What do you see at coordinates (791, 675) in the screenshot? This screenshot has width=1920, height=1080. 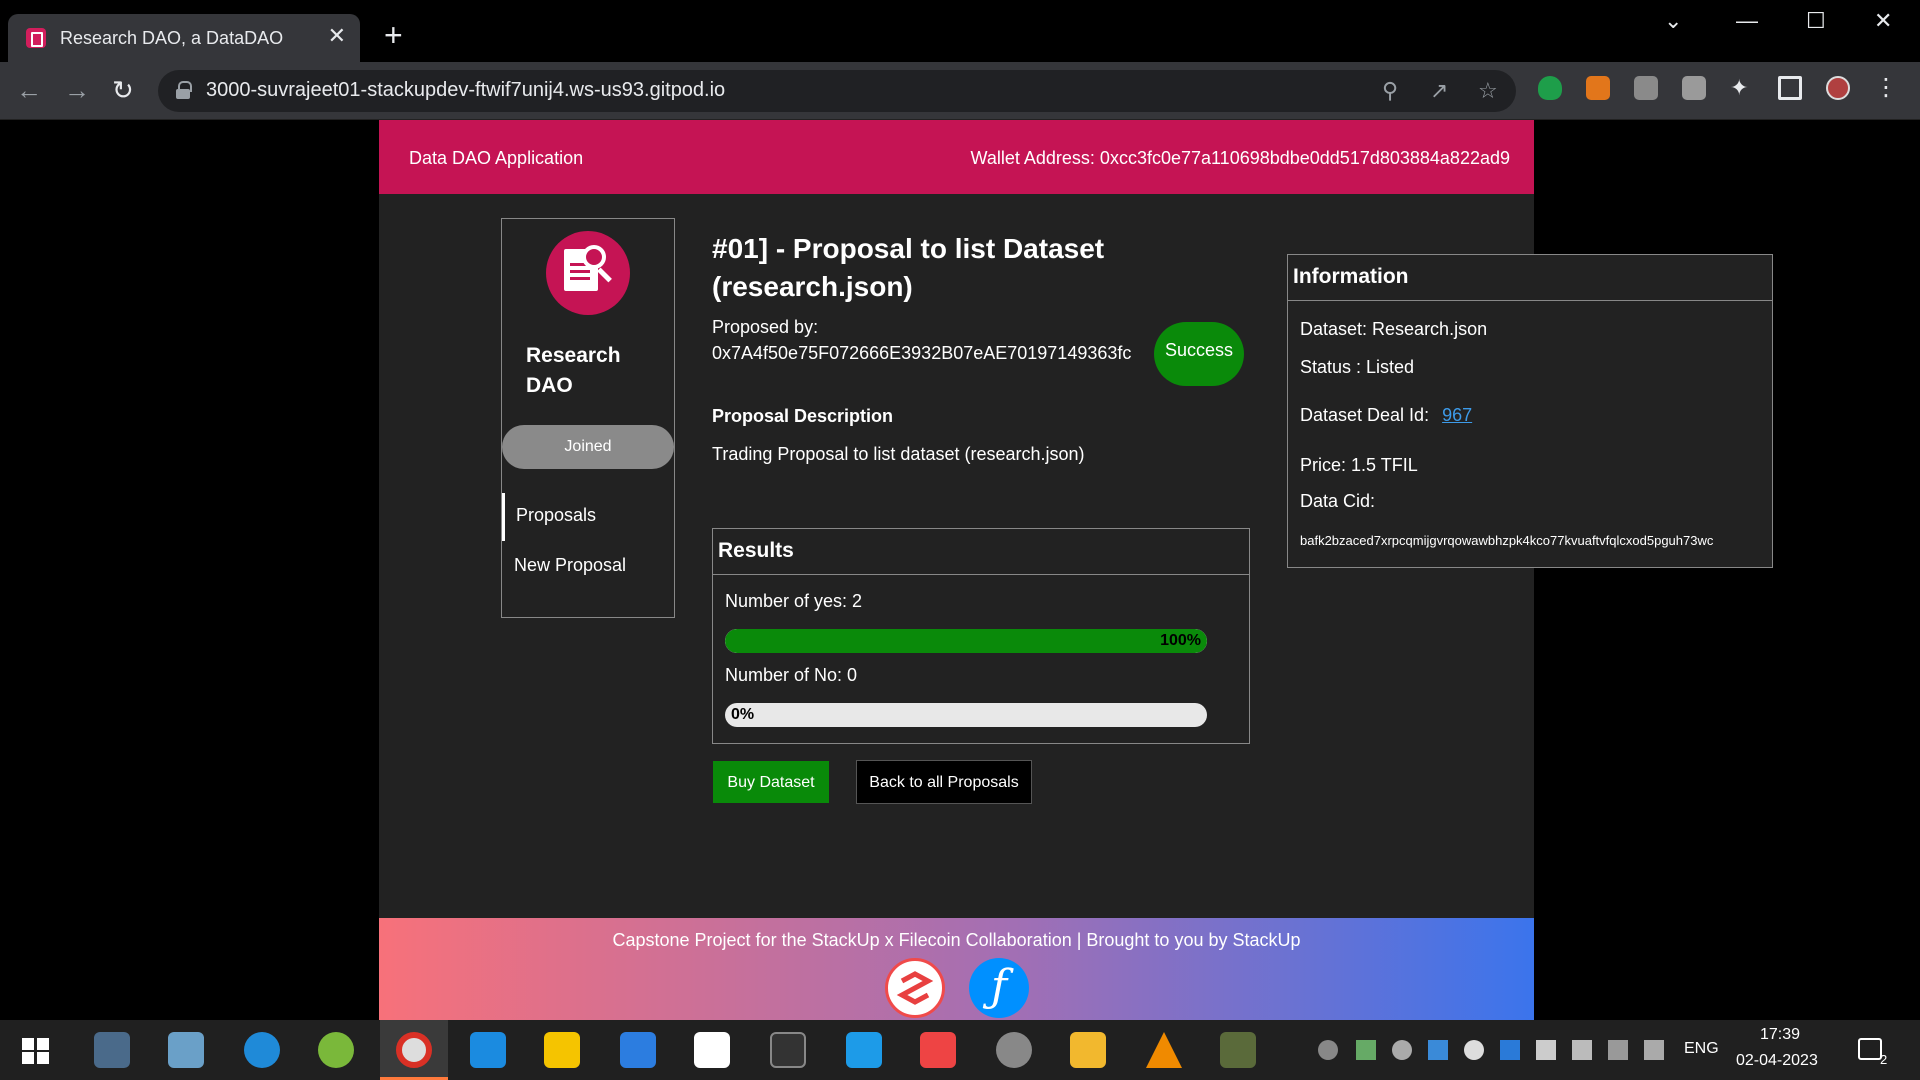 I see `no-count: Number of No: 0` at bounding box center [791, 675].